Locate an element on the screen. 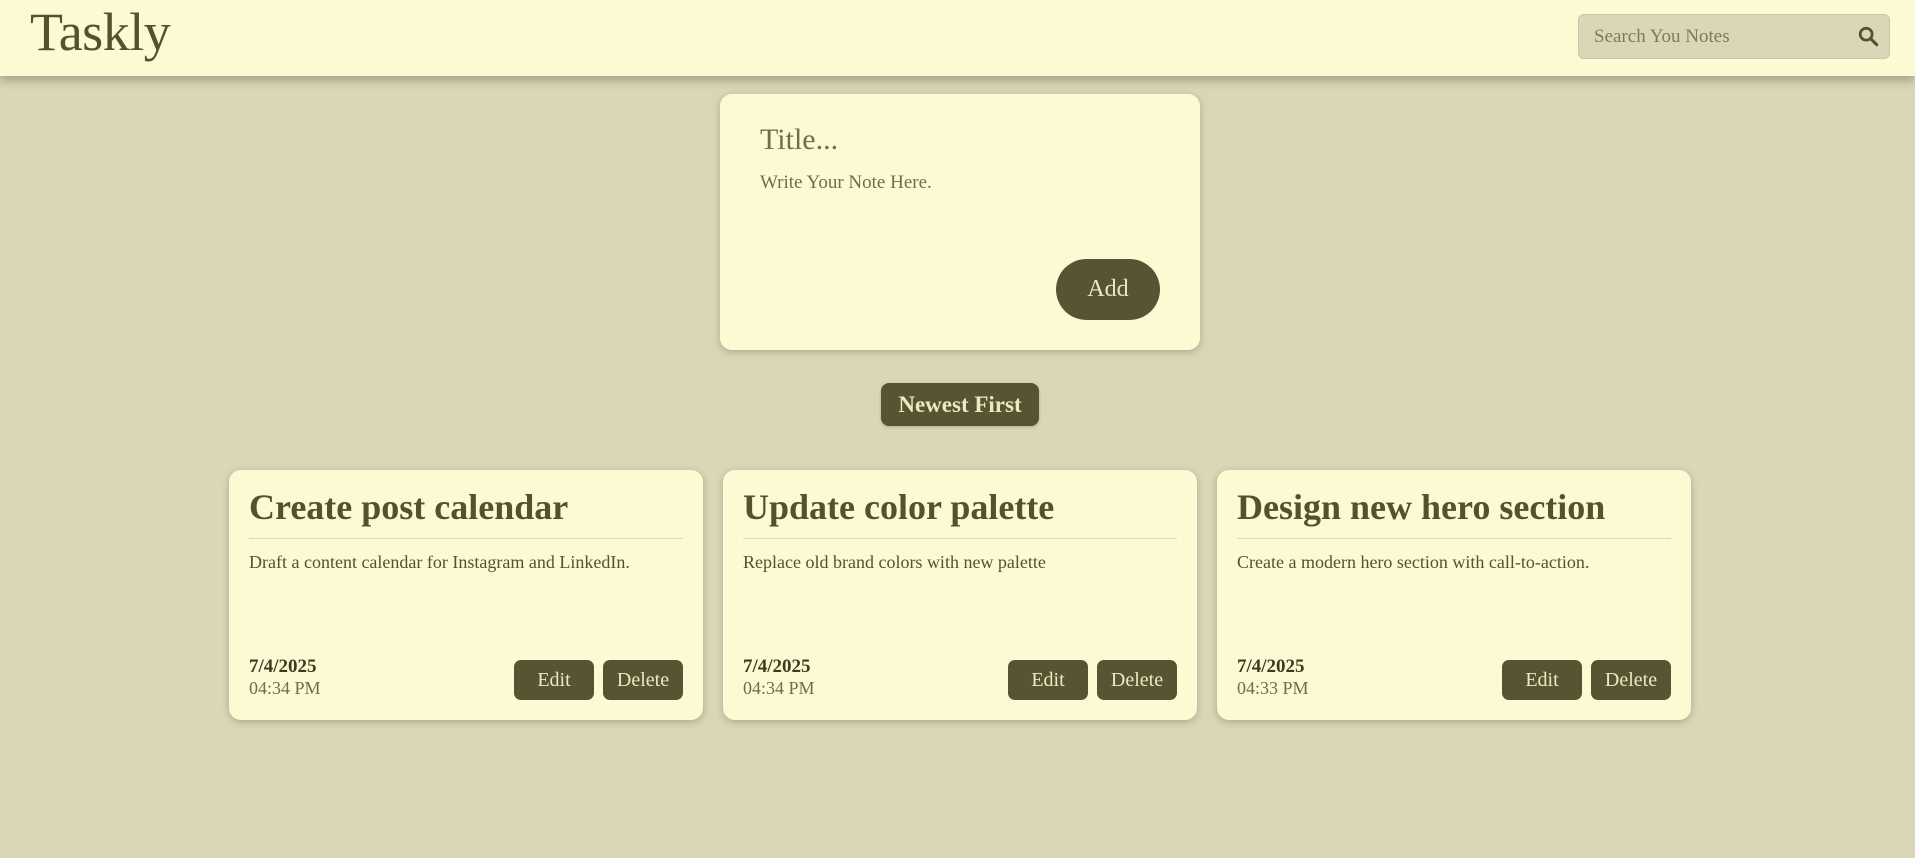  sort-newest-first-button: Newest First is located at coordinates (960, 404).